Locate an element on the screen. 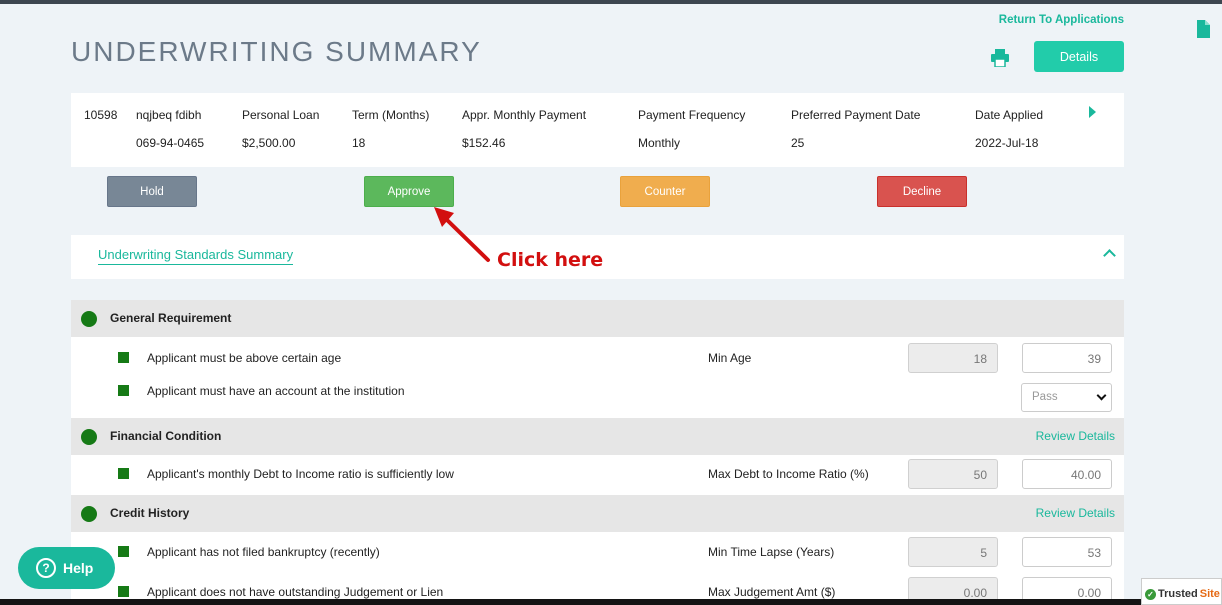 The image size is (1222, 605). applicant-value-input: 53 is located at coordinates (1067, 552).